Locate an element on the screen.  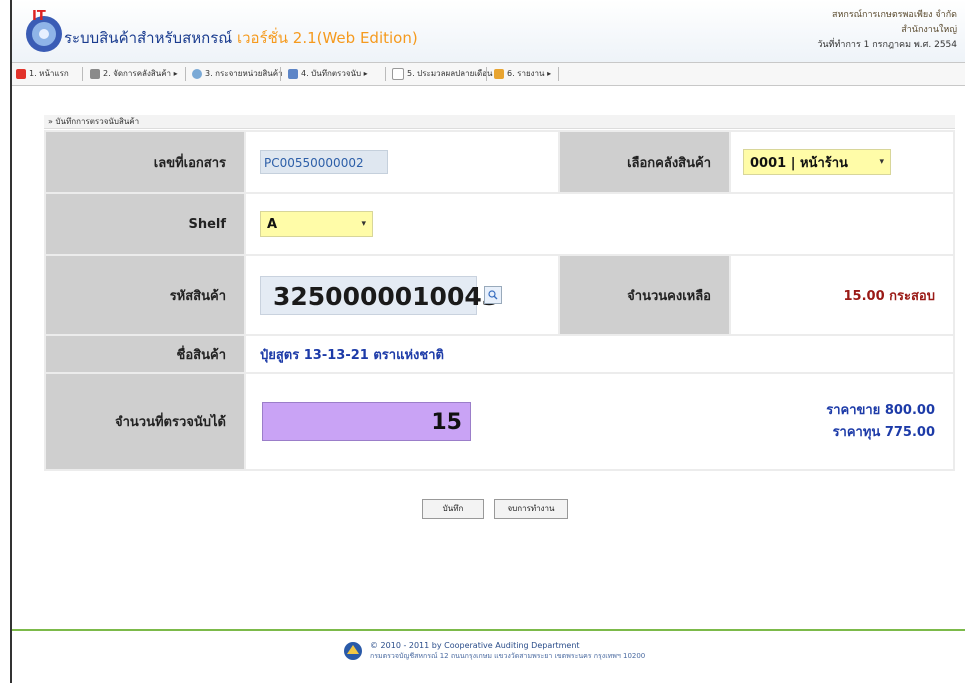
price-info: ราคาขาย 800.00 ราคาทุน 775.00 is located at coordinates (889, 422).